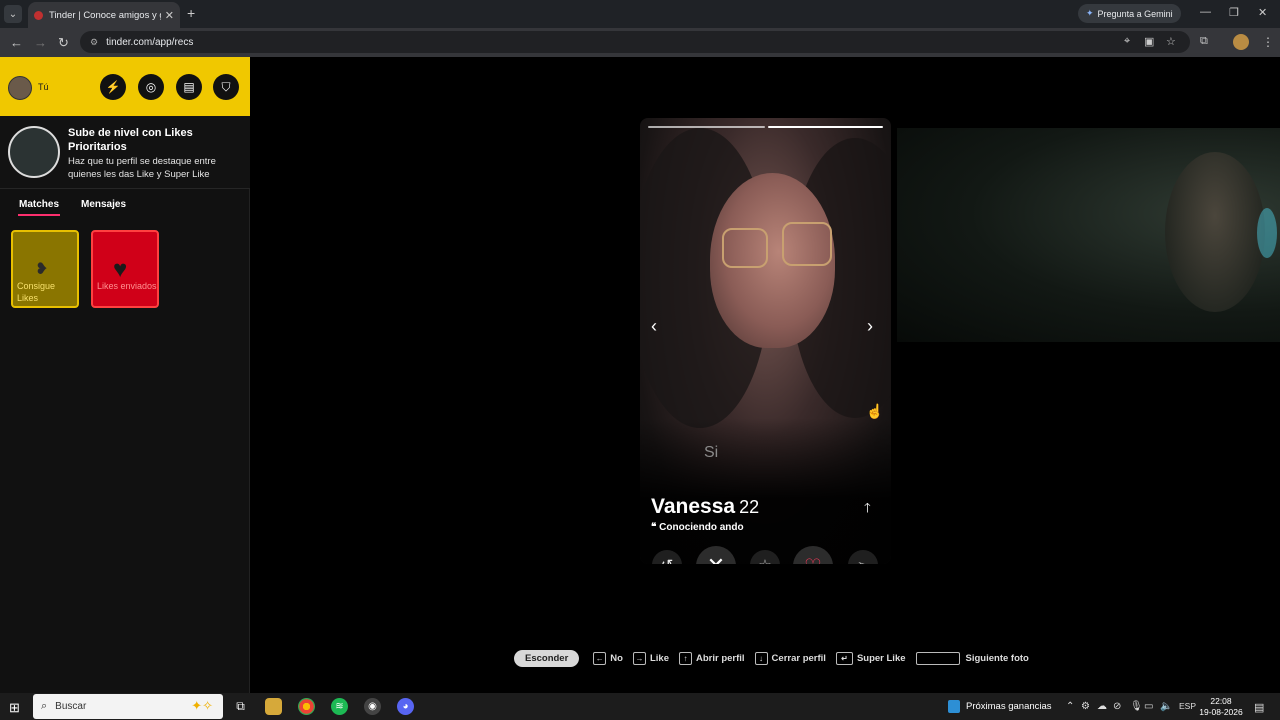  What do you see at coordinates (701, 527) in the screenshot?
I see `profile-bio-text: Conociendo ando` at bounding box center [701, 527].